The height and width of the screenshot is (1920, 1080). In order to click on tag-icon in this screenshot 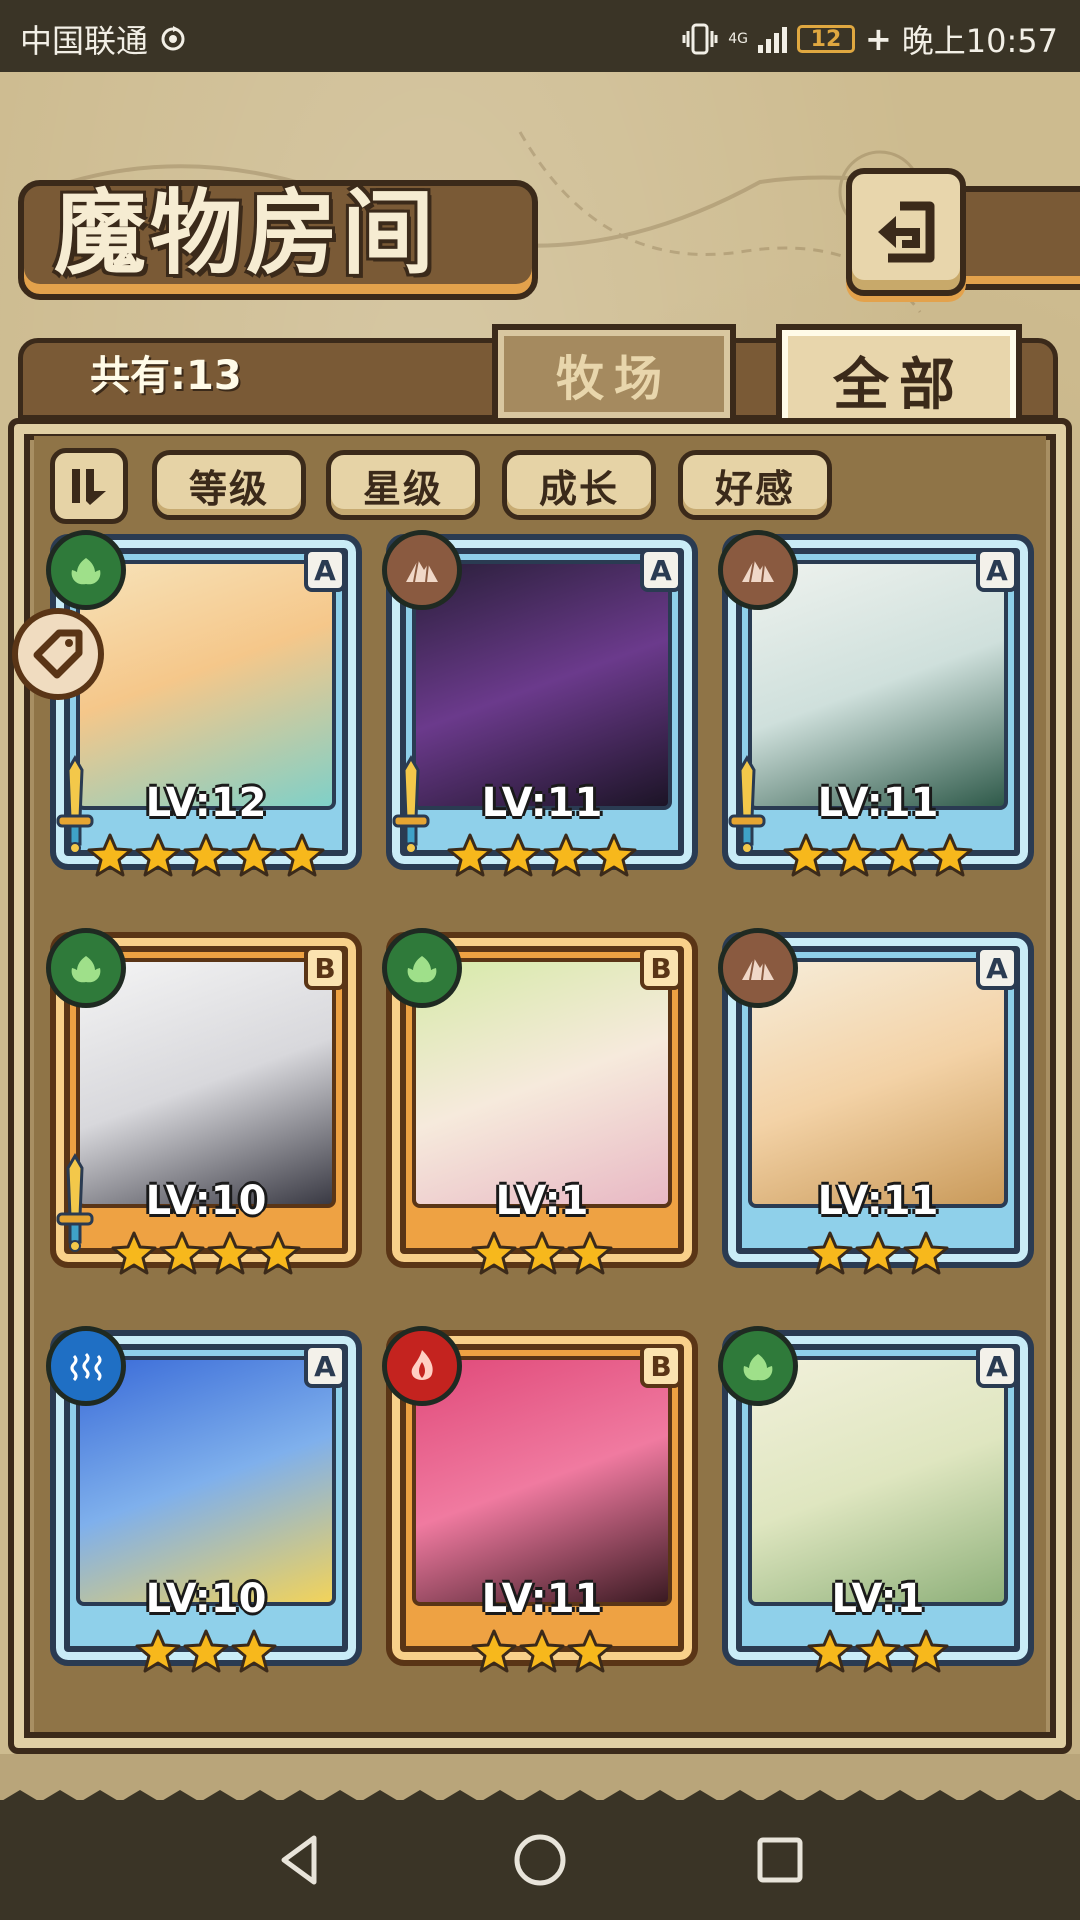, I will do `click(58, 654)`.